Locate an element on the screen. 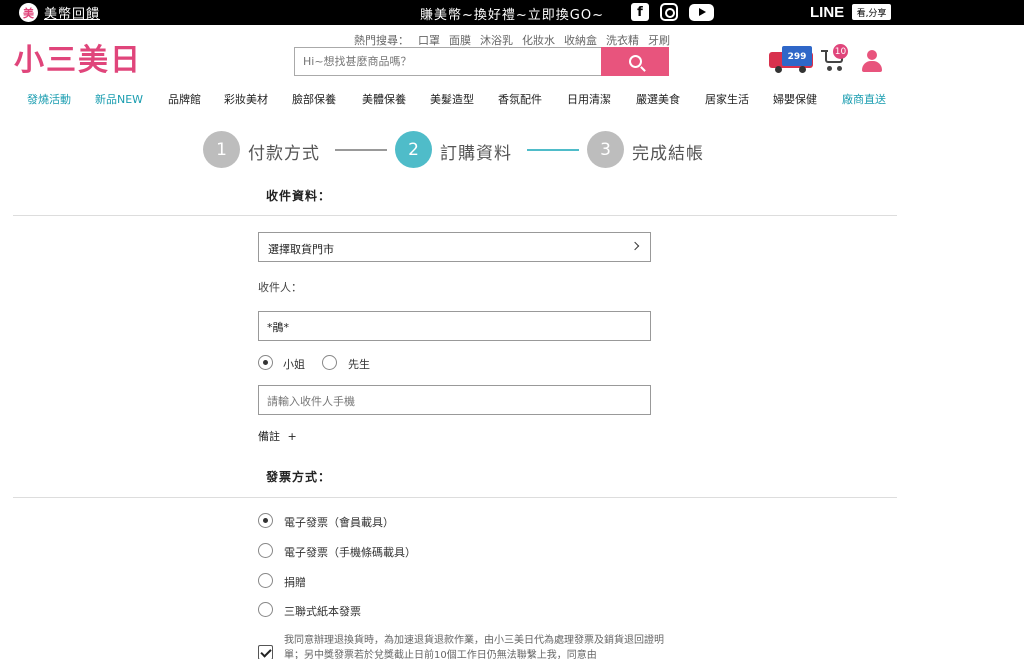  free-shipping-truck-icon: 299 is located at coordinates (792, 59).